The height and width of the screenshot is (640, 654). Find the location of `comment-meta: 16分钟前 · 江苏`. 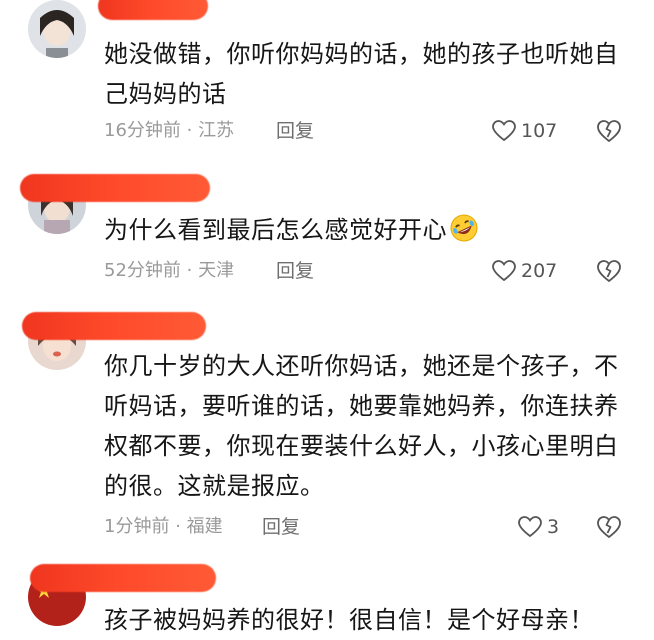

comment-meta: 16分钟前 · 江苏 is located at coordinates (169, 131).